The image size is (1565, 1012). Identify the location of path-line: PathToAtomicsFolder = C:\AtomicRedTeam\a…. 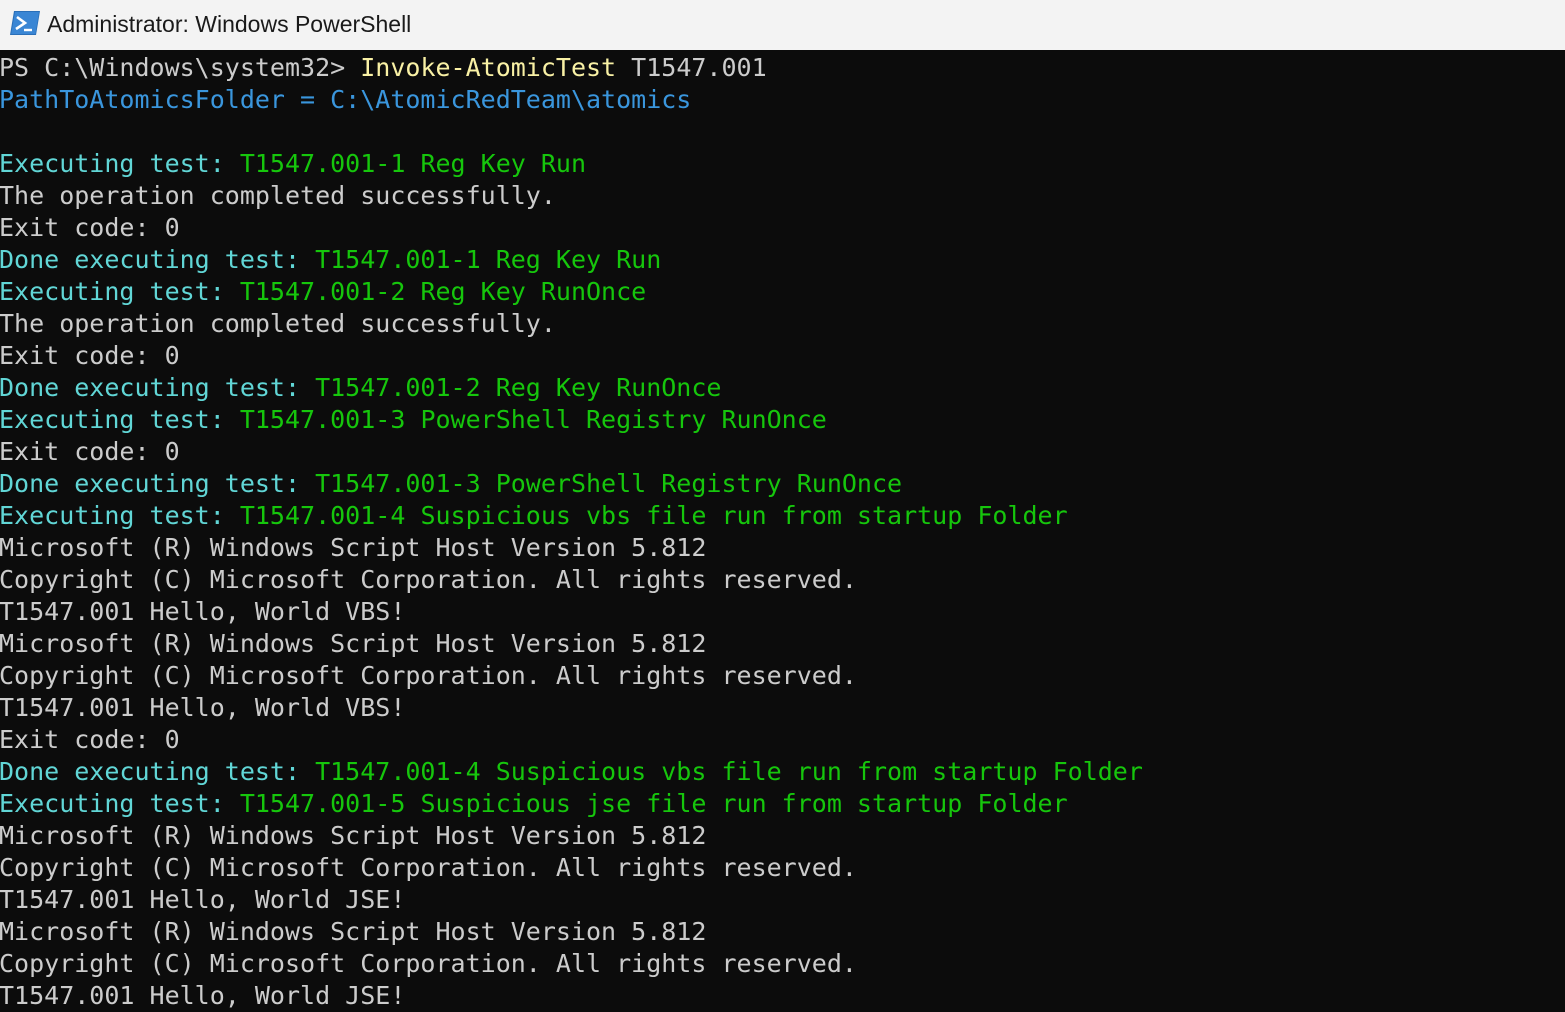
(346, 99).